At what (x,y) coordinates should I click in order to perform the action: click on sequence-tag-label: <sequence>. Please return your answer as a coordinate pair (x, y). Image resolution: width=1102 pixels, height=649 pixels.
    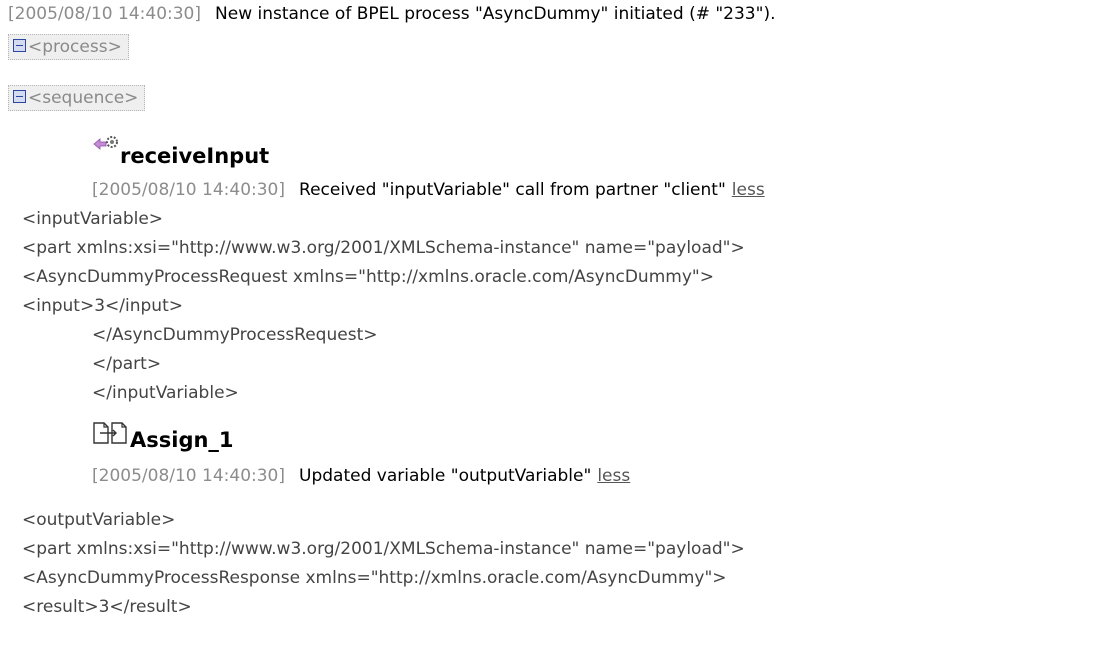
    Looking at the image, I should click on (83, 98).